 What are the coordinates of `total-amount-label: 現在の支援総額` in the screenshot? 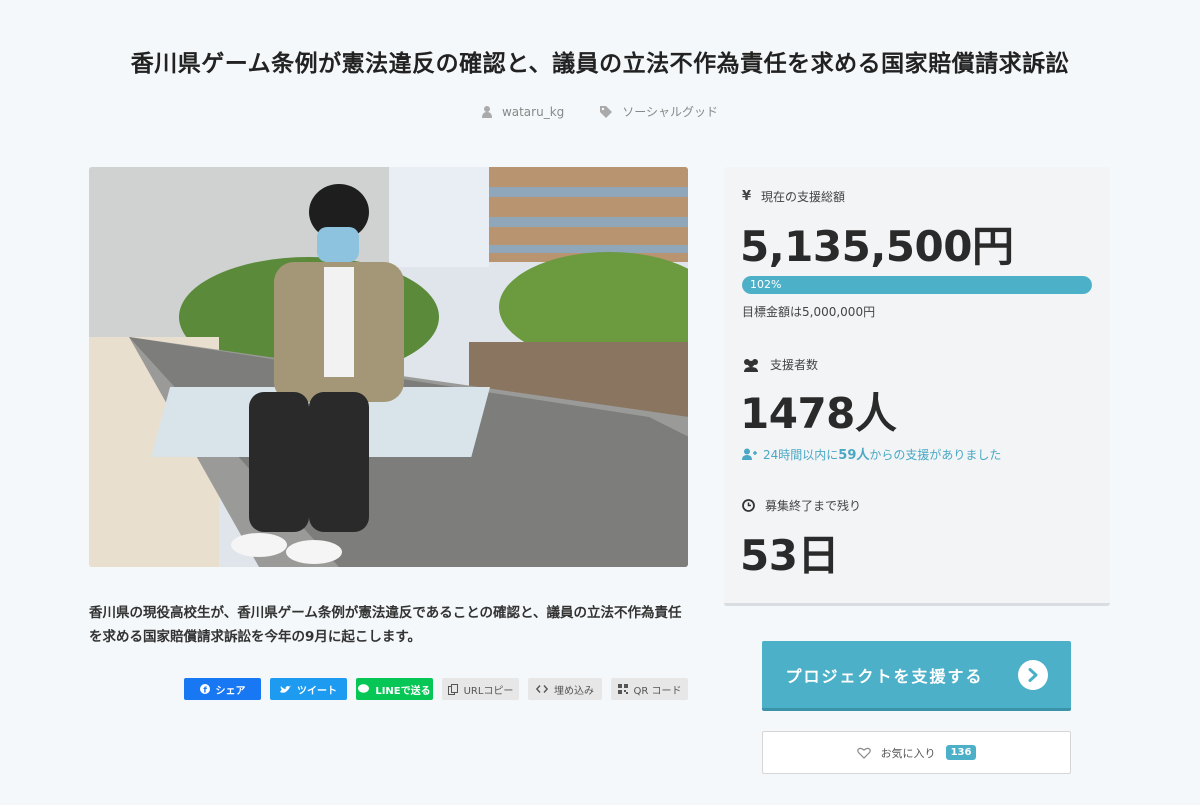 It's located at (803, 197).